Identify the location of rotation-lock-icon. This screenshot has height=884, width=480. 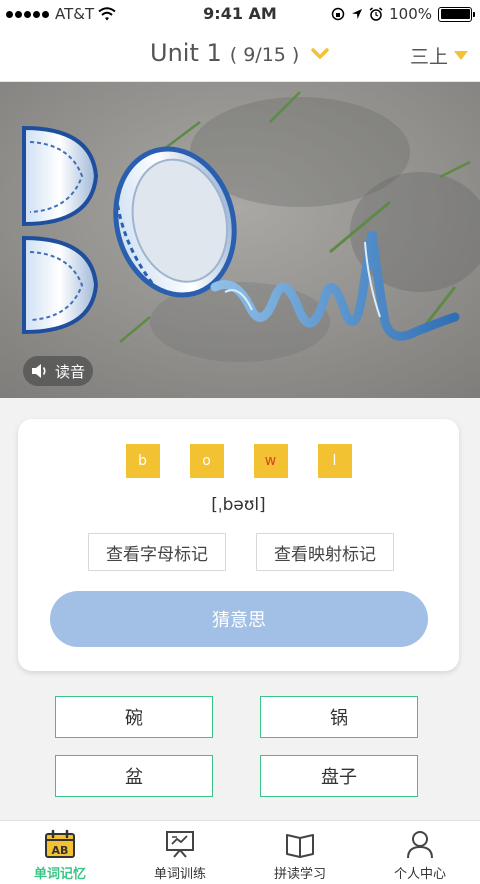
(338, 14).